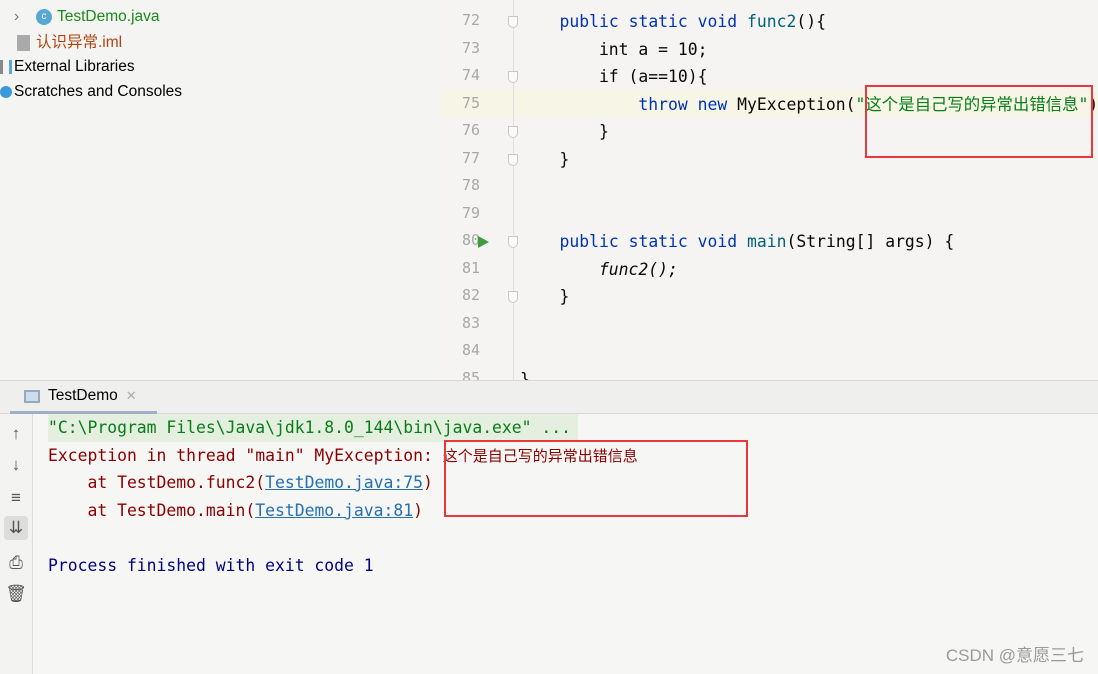 This screenshot has height=674, width=1098. What do you see at coordinates (211, 565) in the screenshot?
I see `process-finished-line: Process finished with exit code 1` at bounding box center [211, 565].